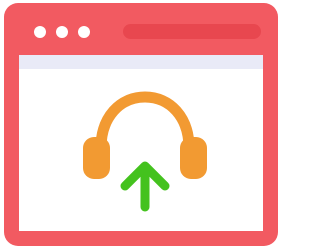 The width and height of the screenshot is (320, 249). Describe the element at coordinates (192, 31) in the screenshot. I see `address-bar` at that location.